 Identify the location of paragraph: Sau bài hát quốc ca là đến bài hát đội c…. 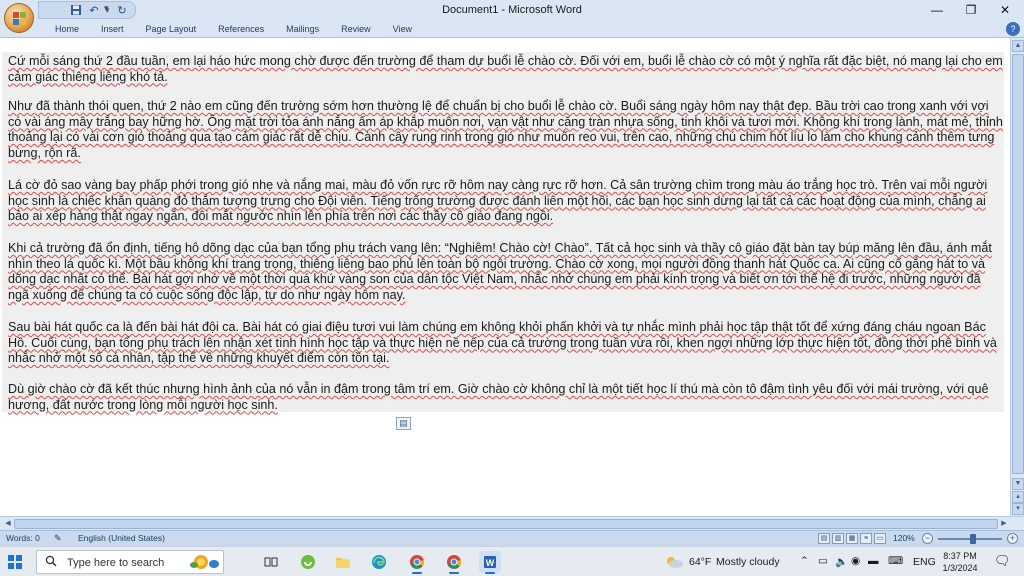
(506, 343).